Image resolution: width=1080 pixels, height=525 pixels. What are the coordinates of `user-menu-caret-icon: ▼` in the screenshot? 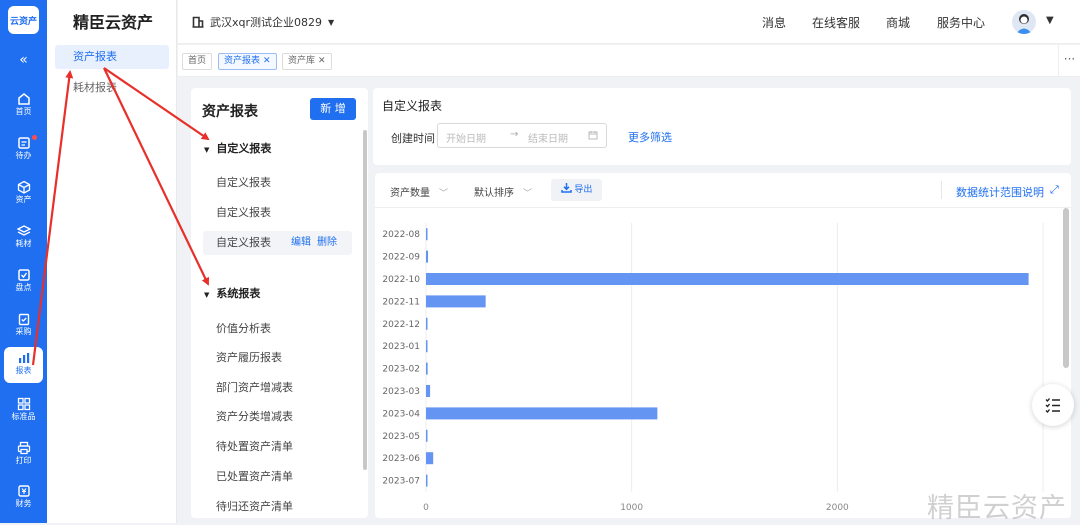 It's located at (1050, 20).